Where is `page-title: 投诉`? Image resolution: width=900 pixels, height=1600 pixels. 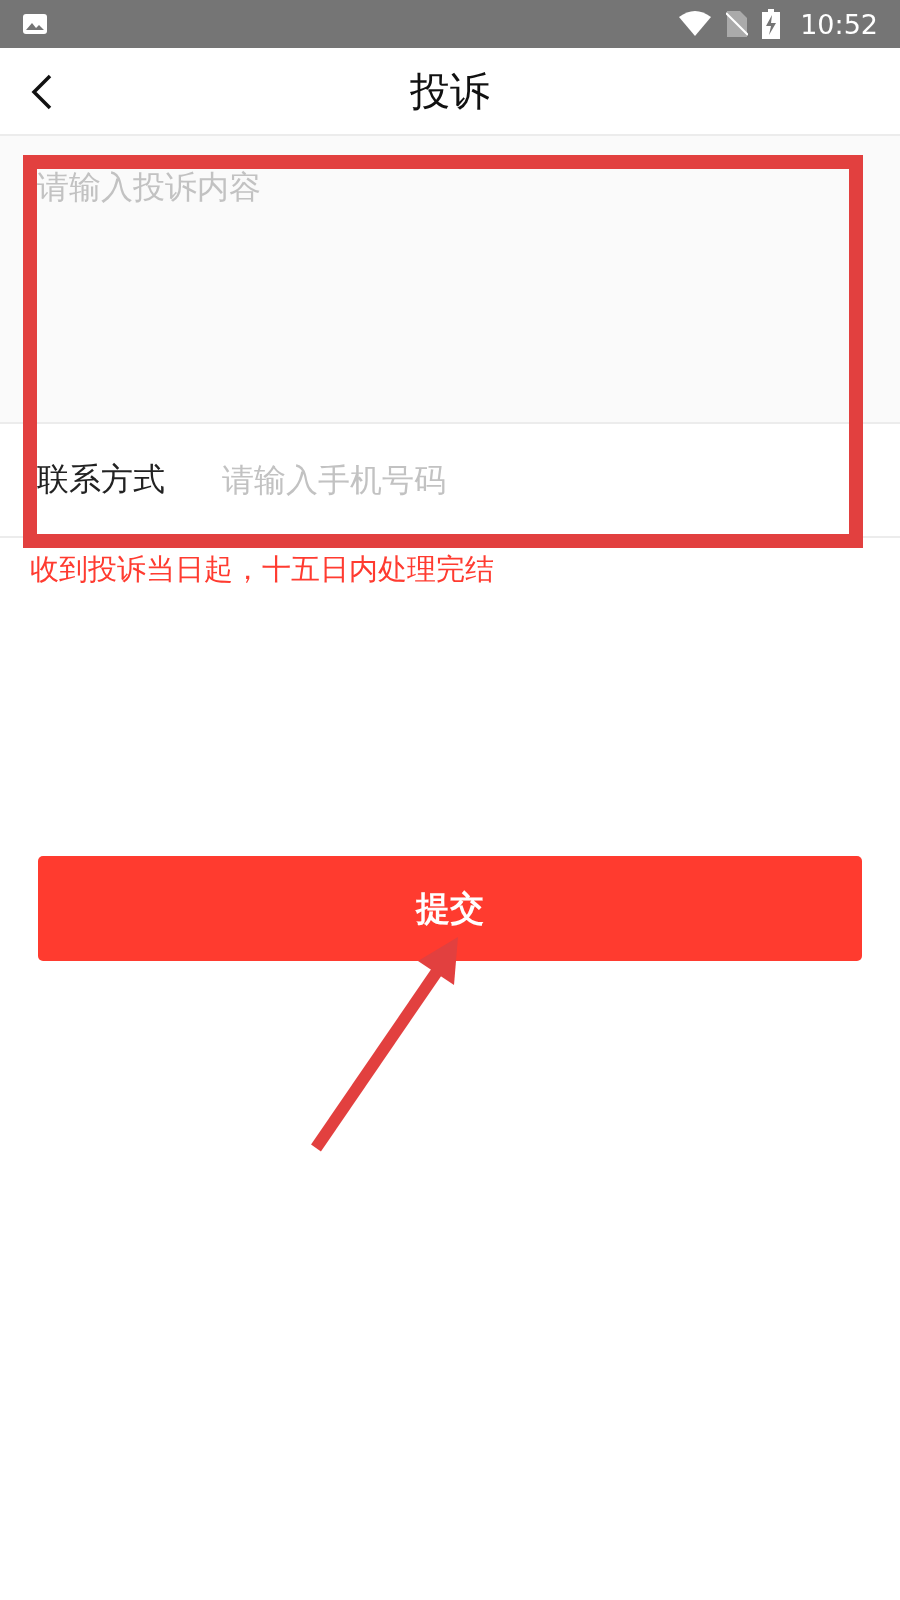
page-title: 投诉 is located at coordinates (450, 91).